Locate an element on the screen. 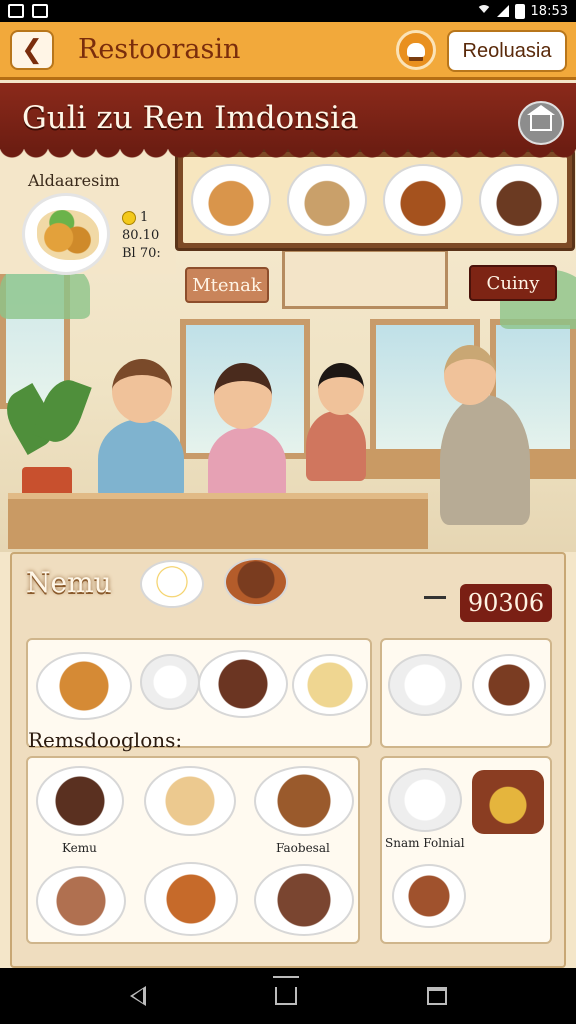  system-nav-bar is located at coordinates (288, 996).